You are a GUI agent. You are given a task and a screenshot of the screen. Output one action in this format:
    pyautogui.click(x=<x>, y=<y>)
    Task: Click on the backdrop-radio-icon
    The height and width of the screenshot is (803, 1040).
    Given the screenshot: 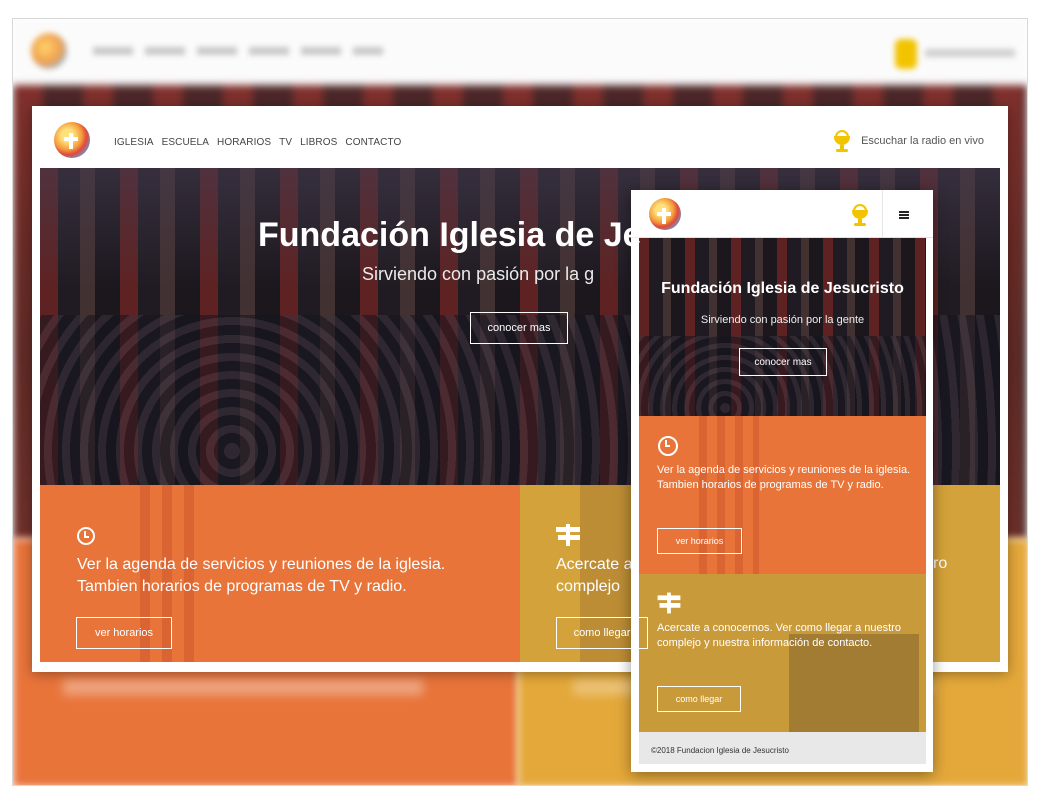 What is the action you would take?
    pyautogui.click(x=906, y=54)
    